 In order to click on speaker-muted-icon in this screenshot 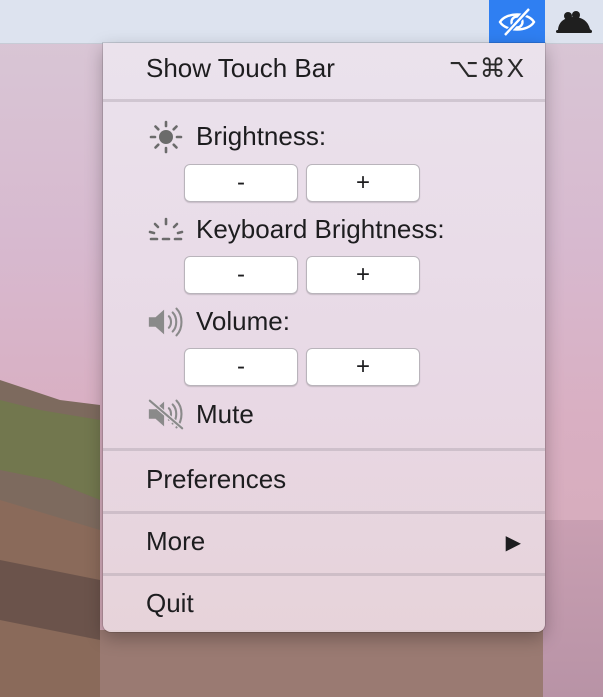, I will do `click(166, 414)`.